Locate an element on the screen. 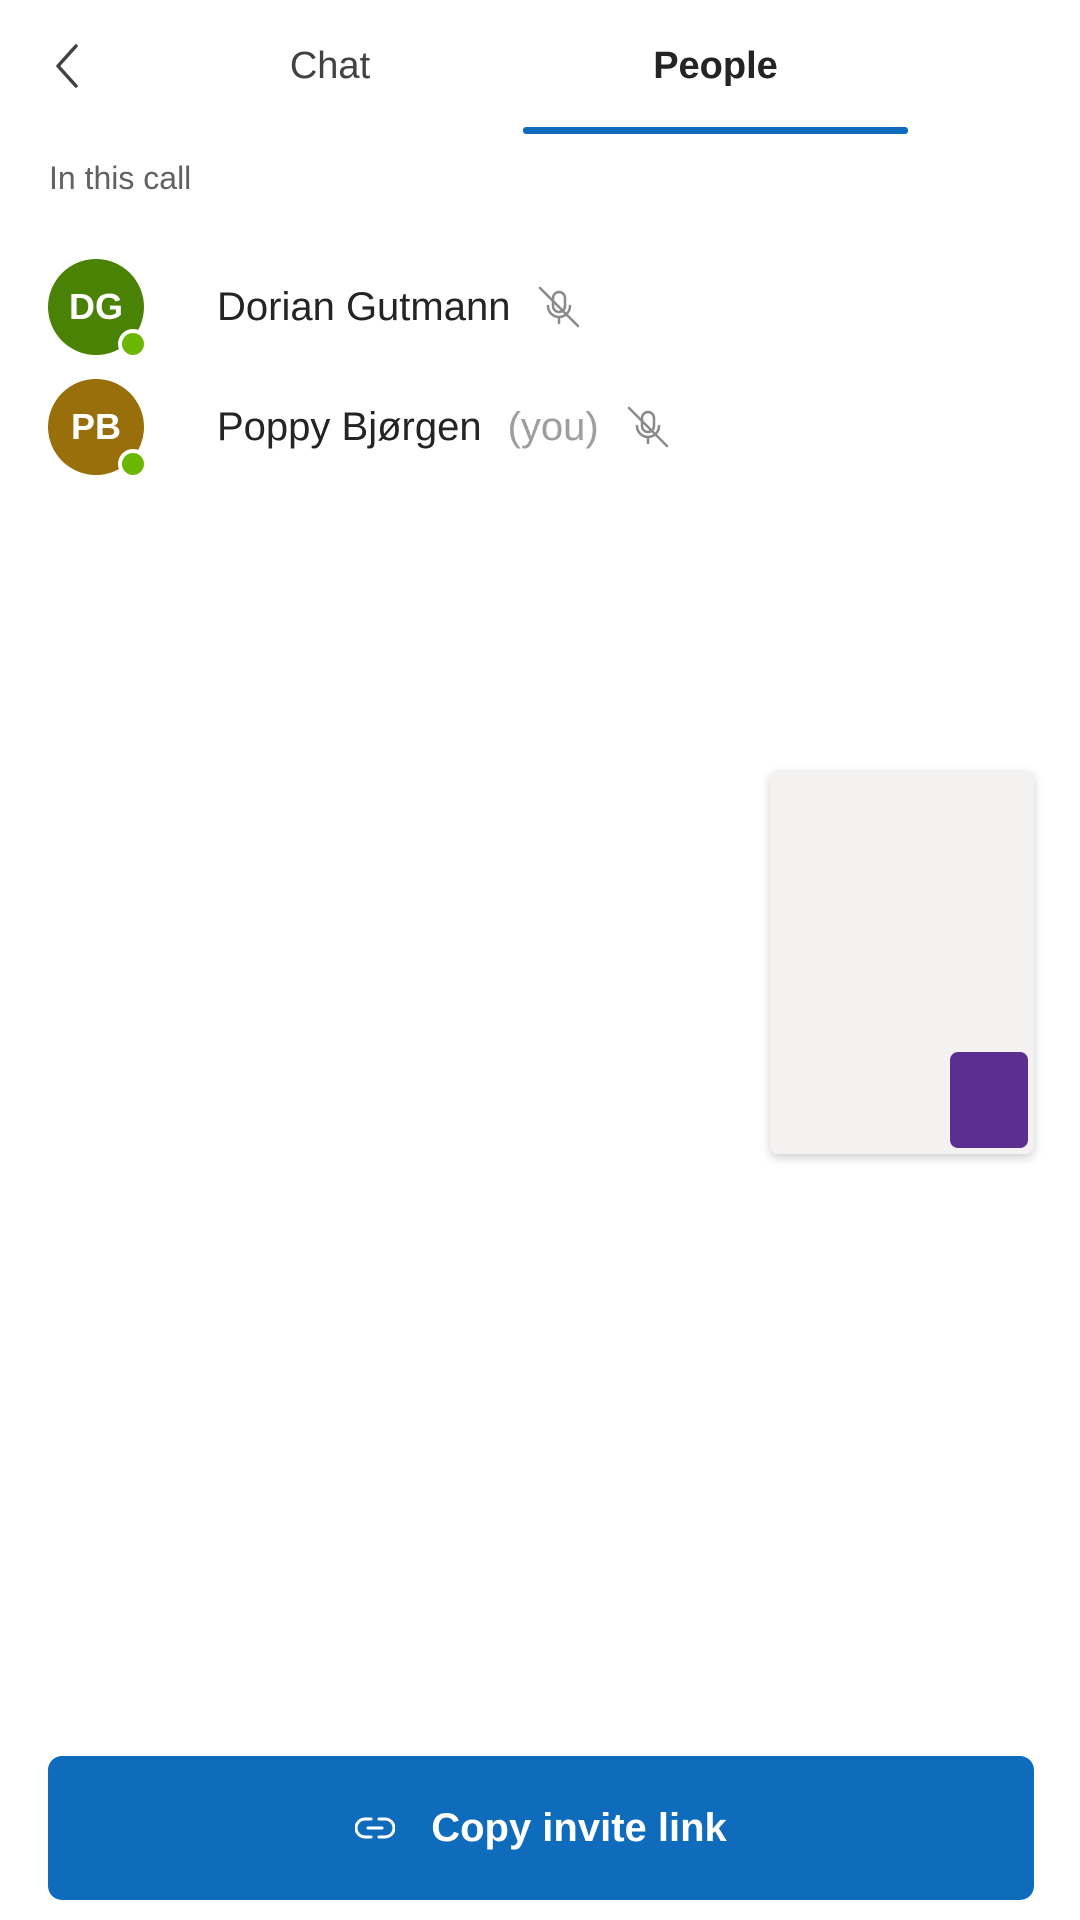 Image resolution: width=1080 pixels, height=1920 pixels. you-label: (you) is located at coordinates (553, 426).